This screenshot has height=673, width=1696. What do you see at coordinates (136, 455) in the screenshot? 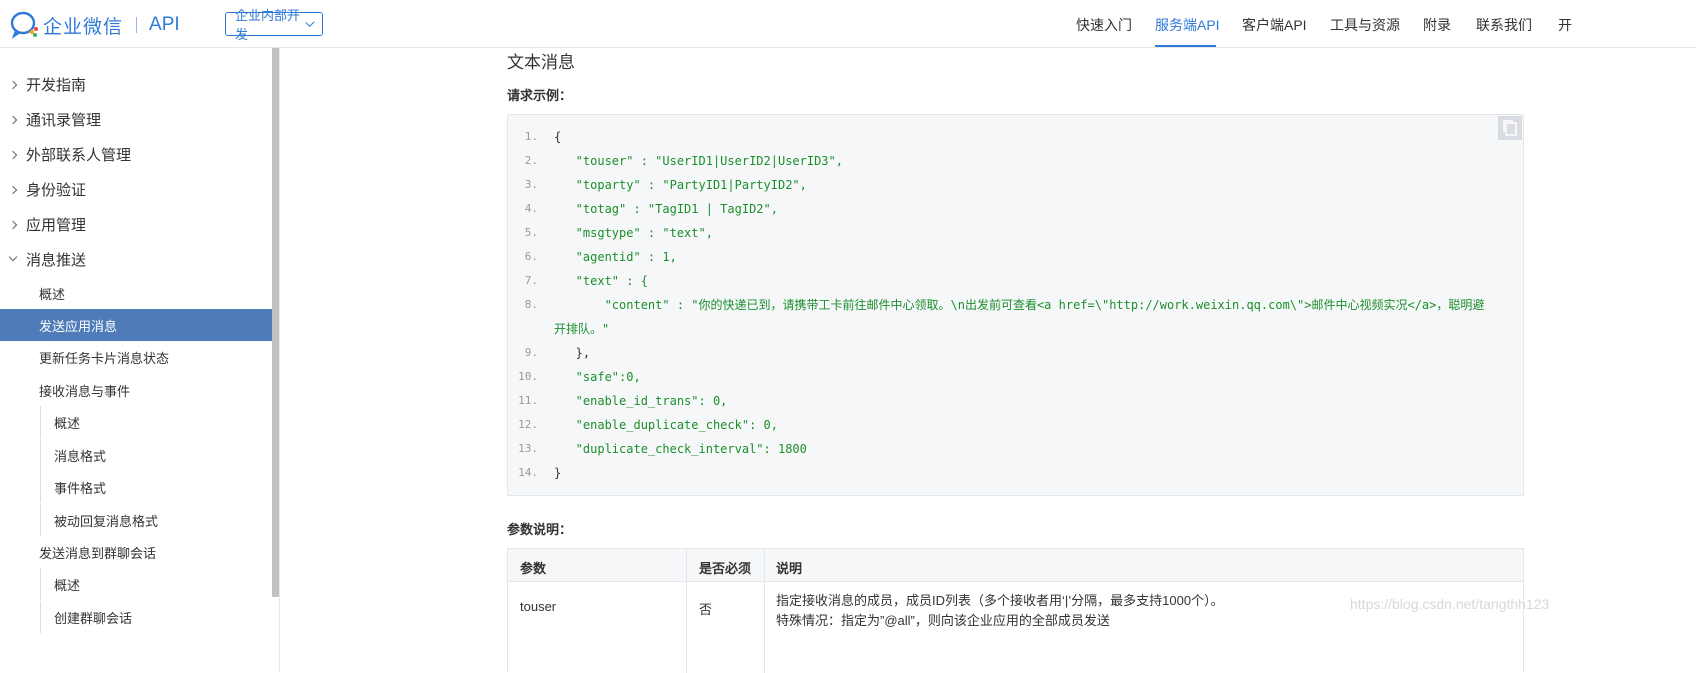
I see `sidebar-subsub-message-format: 消息格式` at bounding box center [136, 455].